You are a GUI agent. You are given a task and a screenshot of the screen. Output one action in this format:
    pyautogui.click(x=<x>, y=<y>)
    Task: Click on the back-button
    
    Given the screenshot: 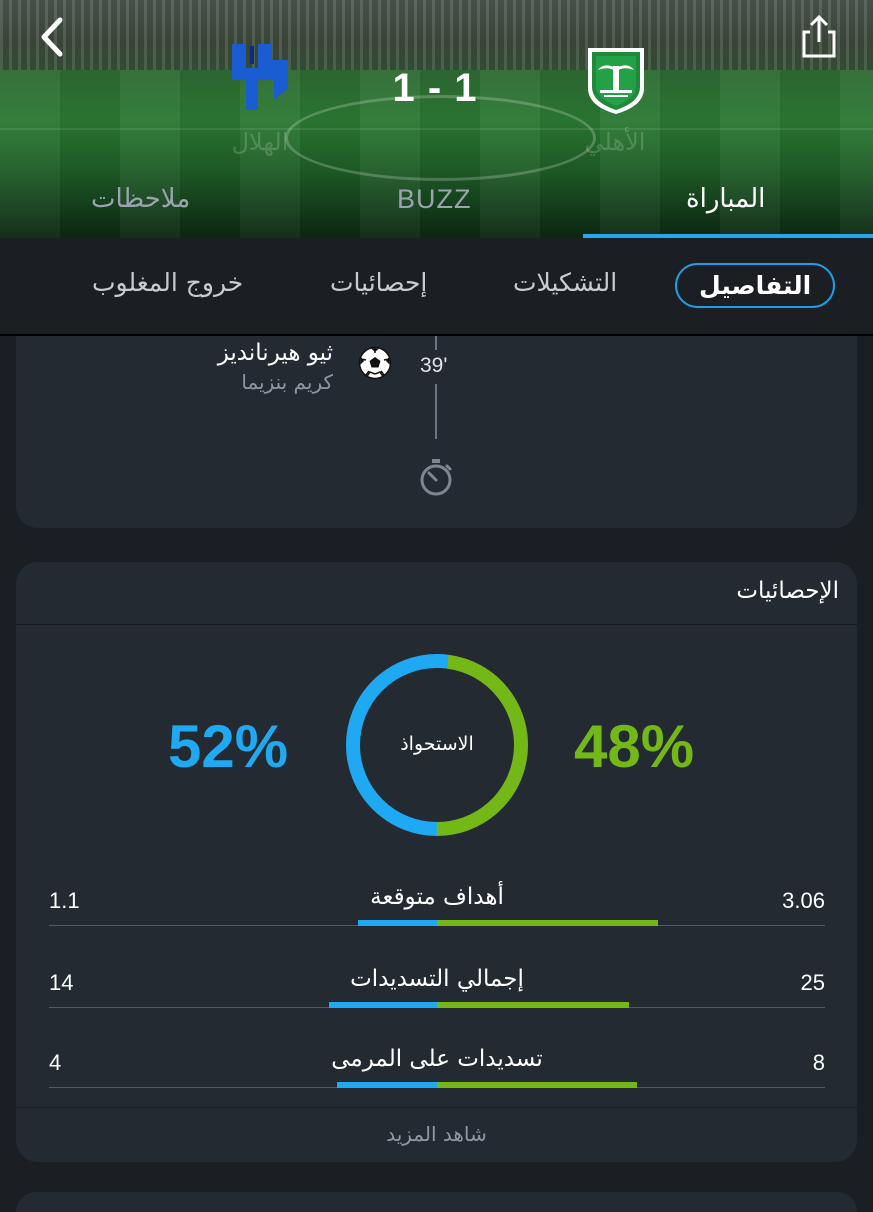 What is the action you would take?
    pyautogui.click(x=53, y=37)
    